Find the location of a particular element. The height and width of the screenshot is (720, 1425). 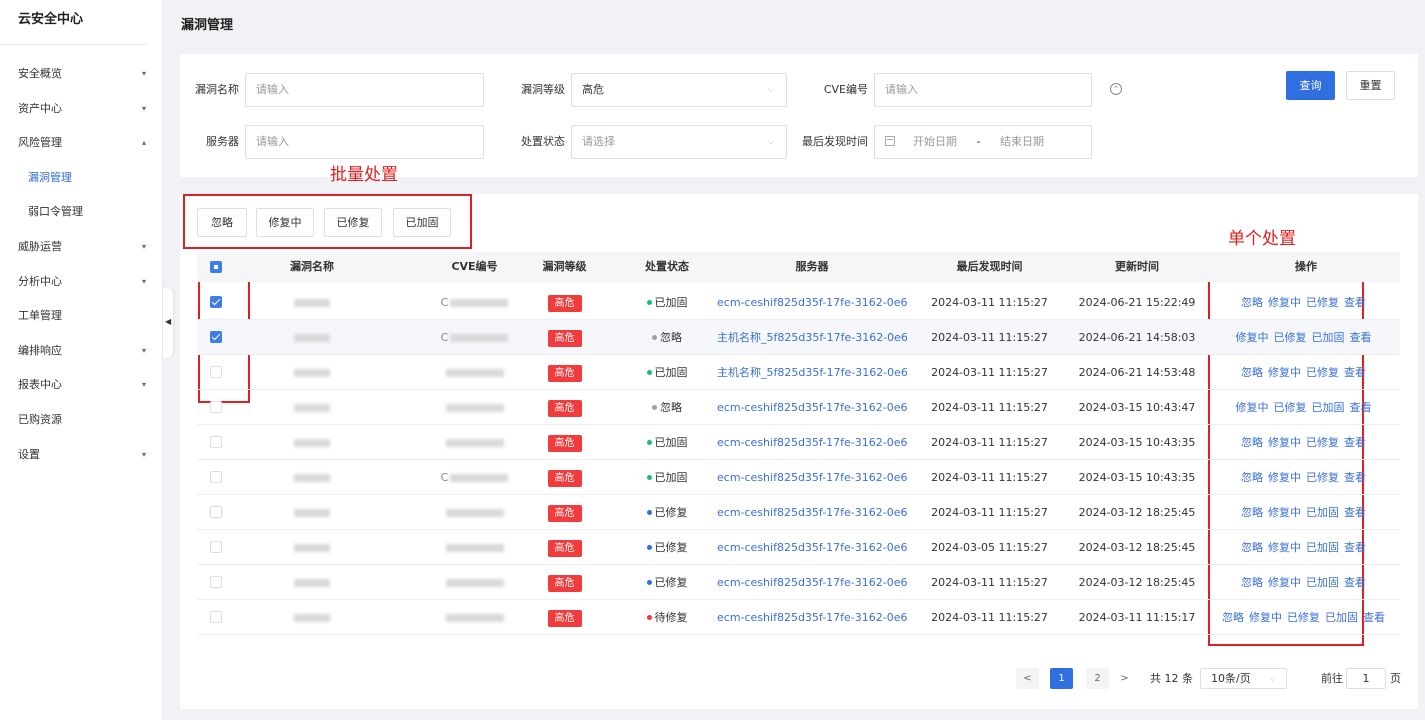

goto-page-input: 1 is located at coordinates (1366, 678).